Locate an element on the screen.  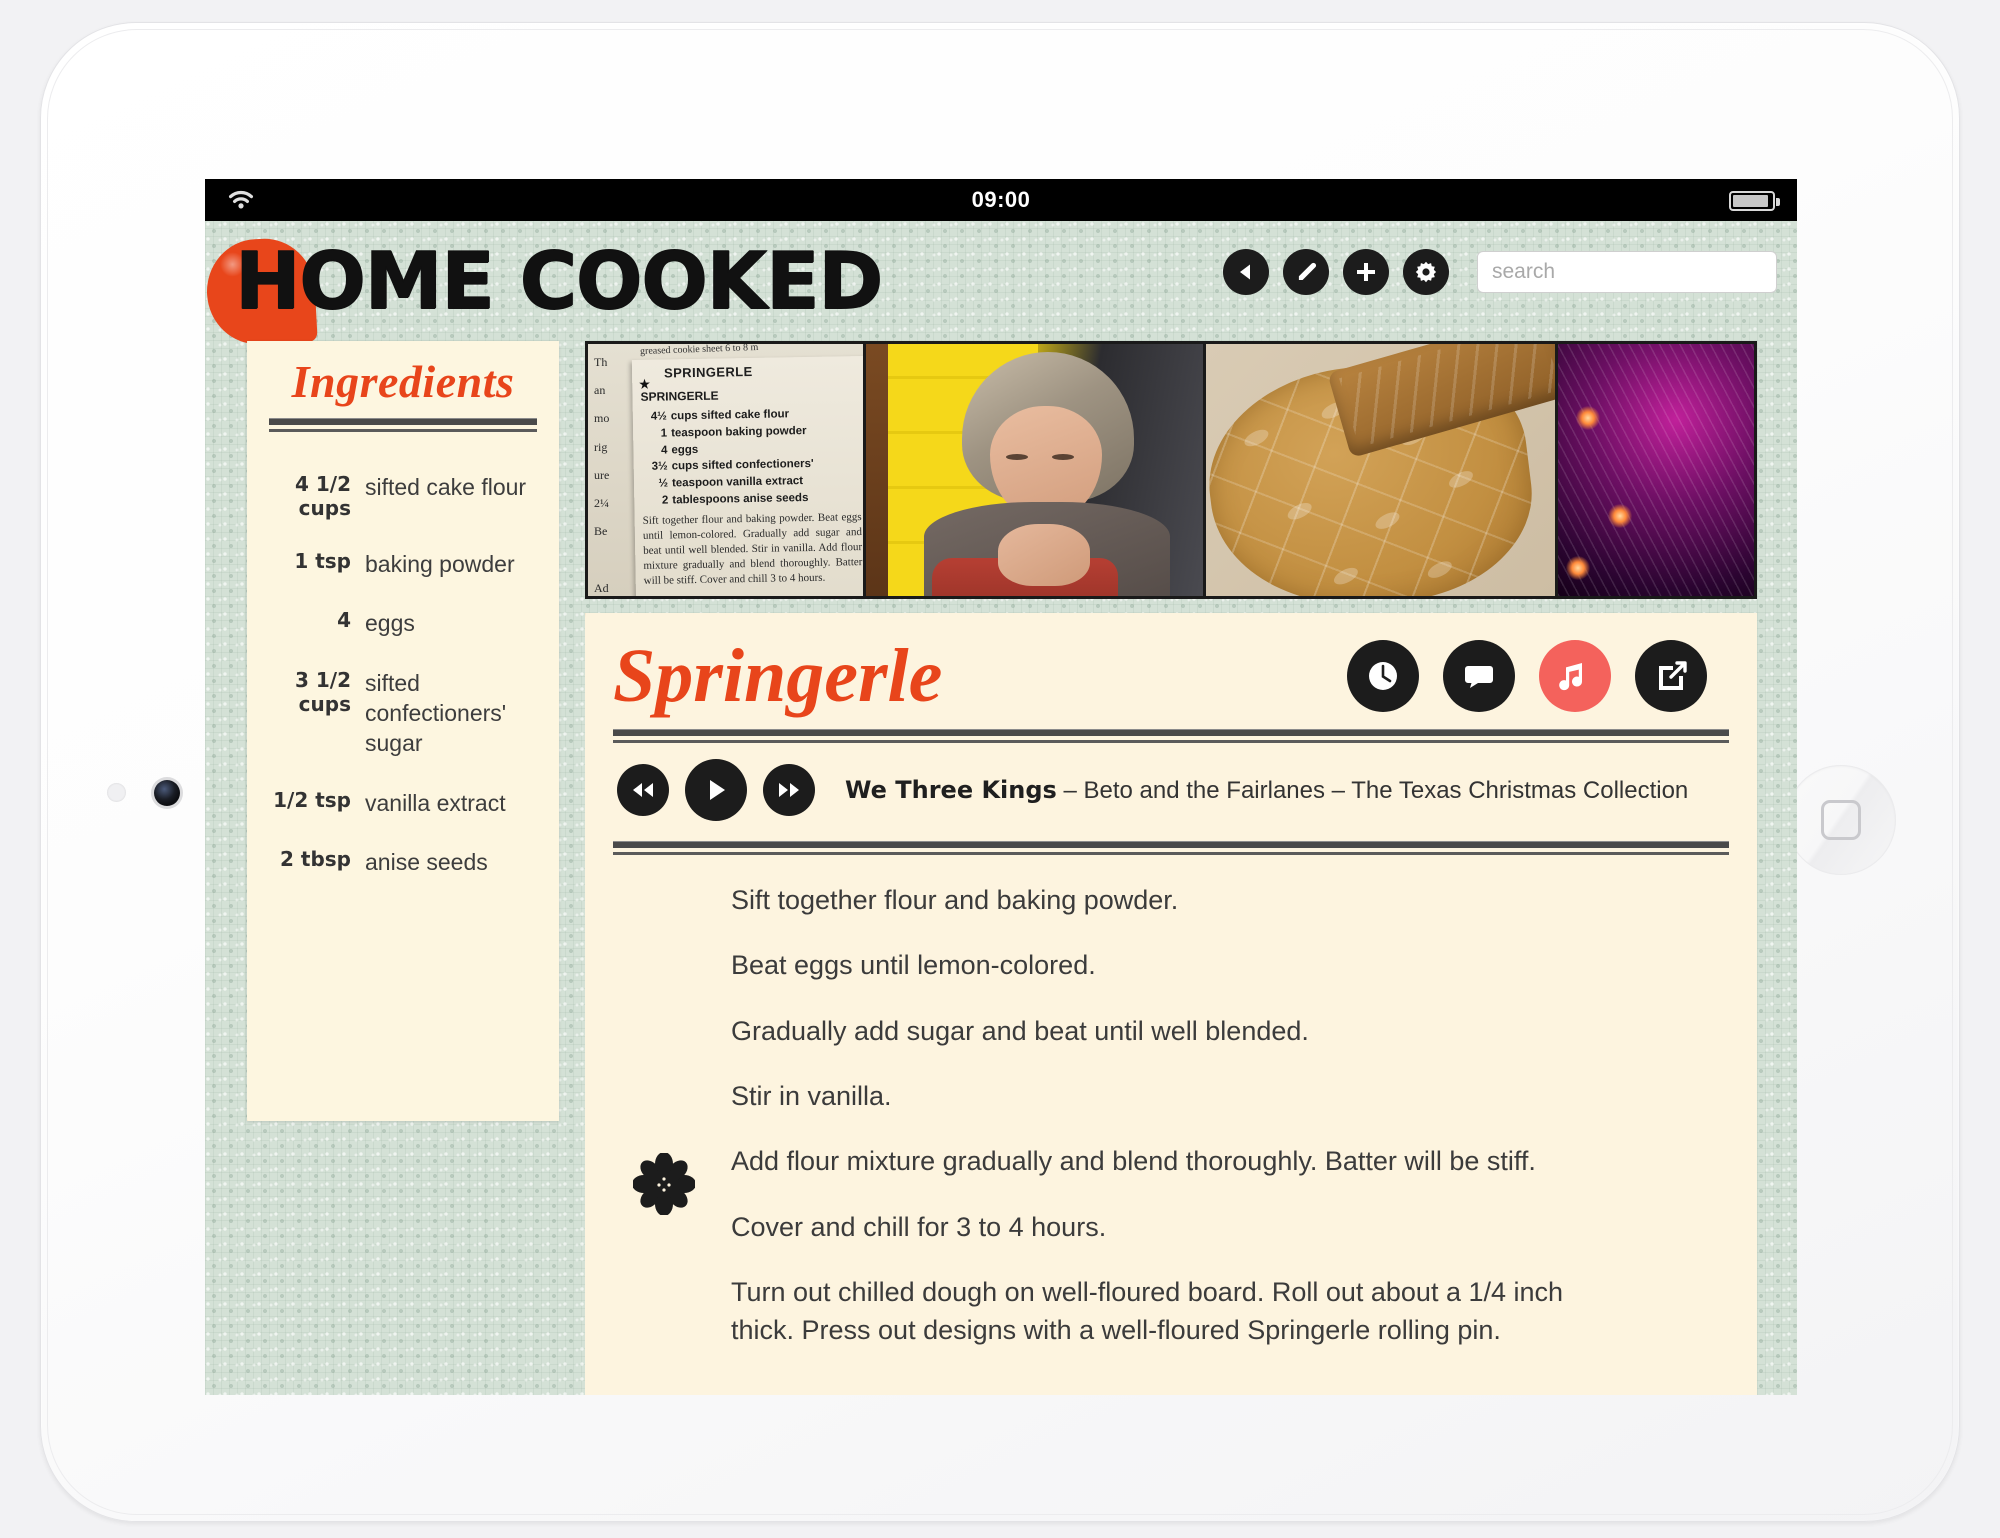
plus-icon is located at coordinates (1366, 272).